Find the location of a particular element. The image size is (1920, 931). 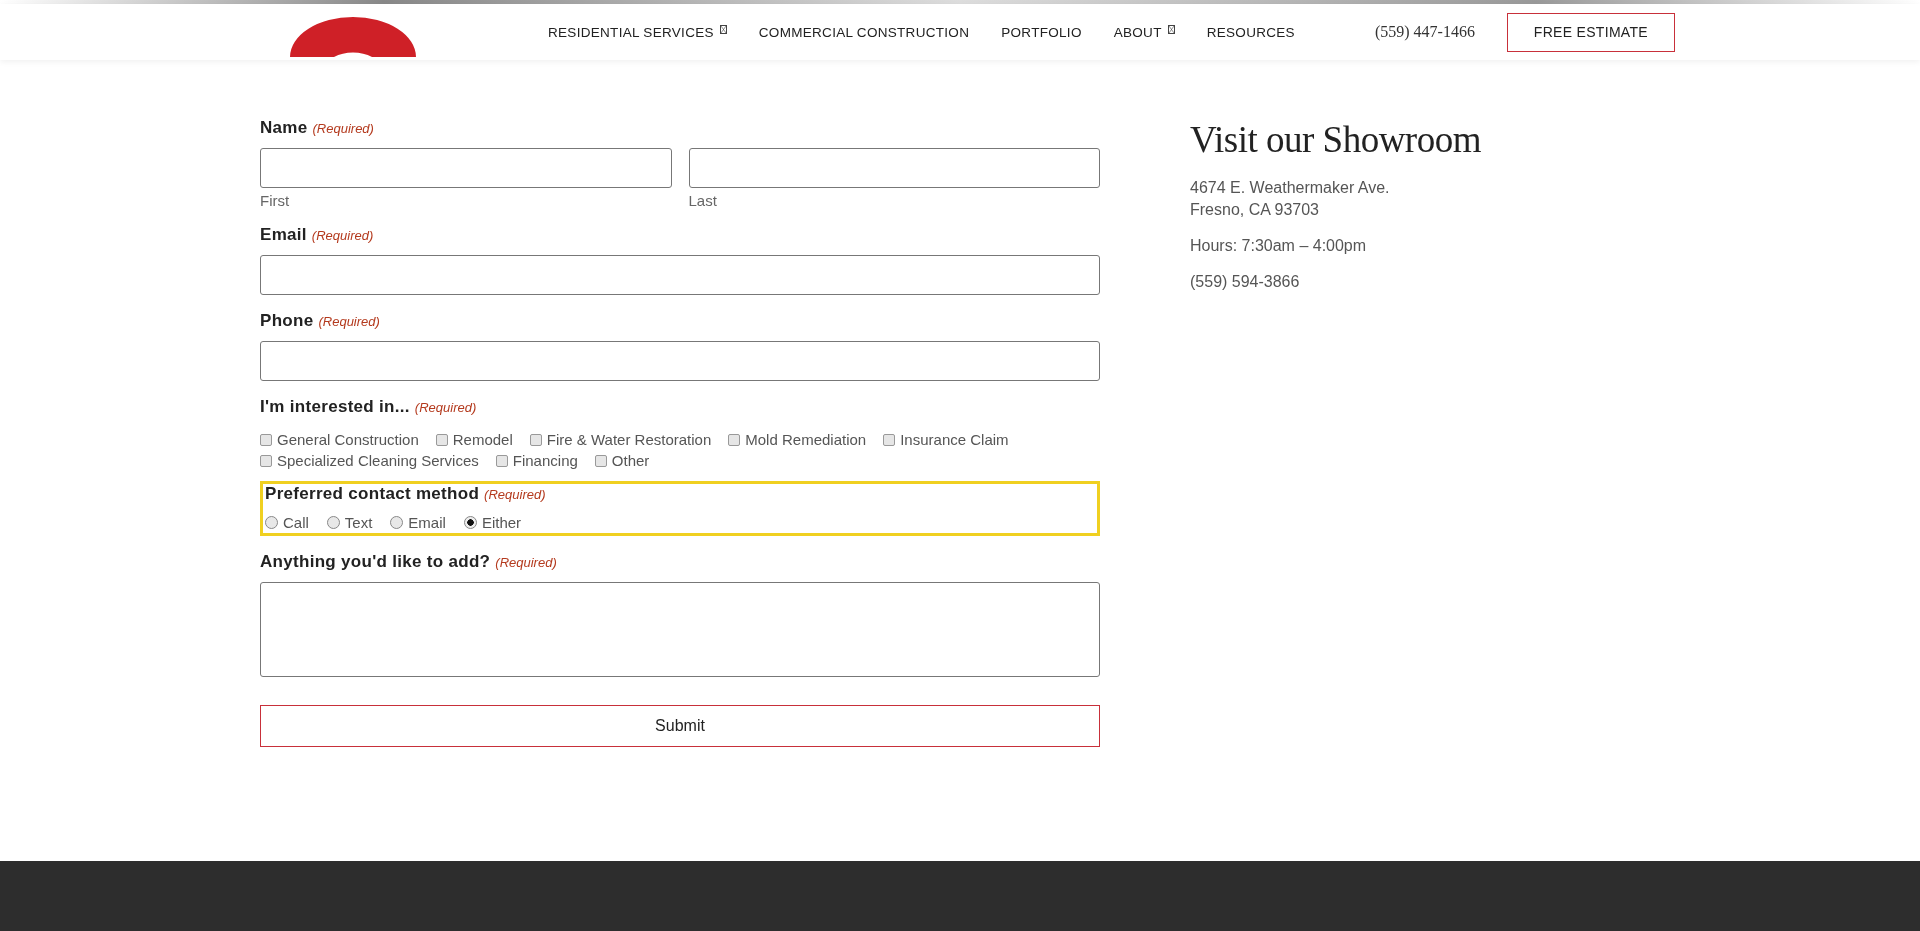

free-estimate-button: FREE ESTIMATE is located at coordinates (1590, 32).